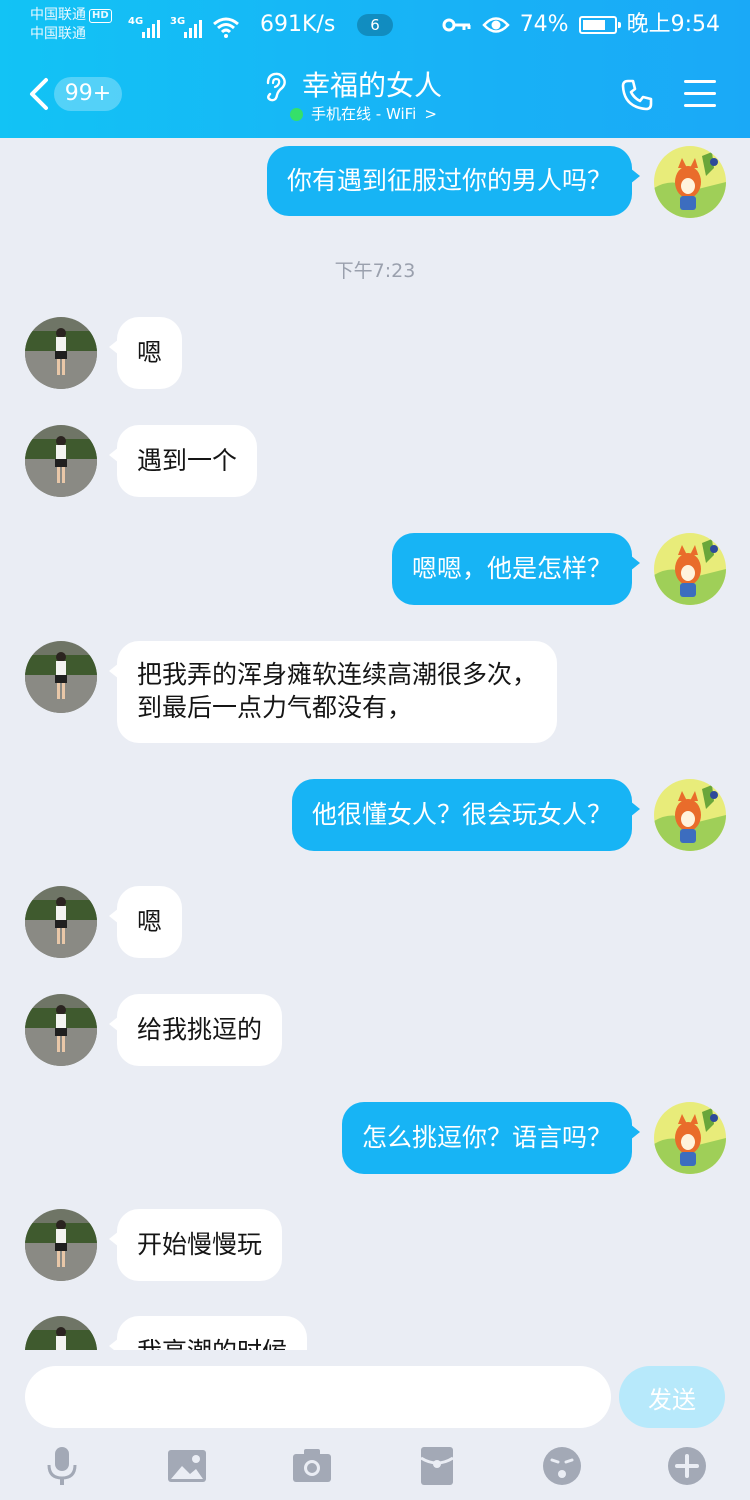  What do you see at coordinates (195, 1245) in the screenshot?
I see `message-bubble-incoming: 开始慢慢玩` at bounding box center [195, 1245].